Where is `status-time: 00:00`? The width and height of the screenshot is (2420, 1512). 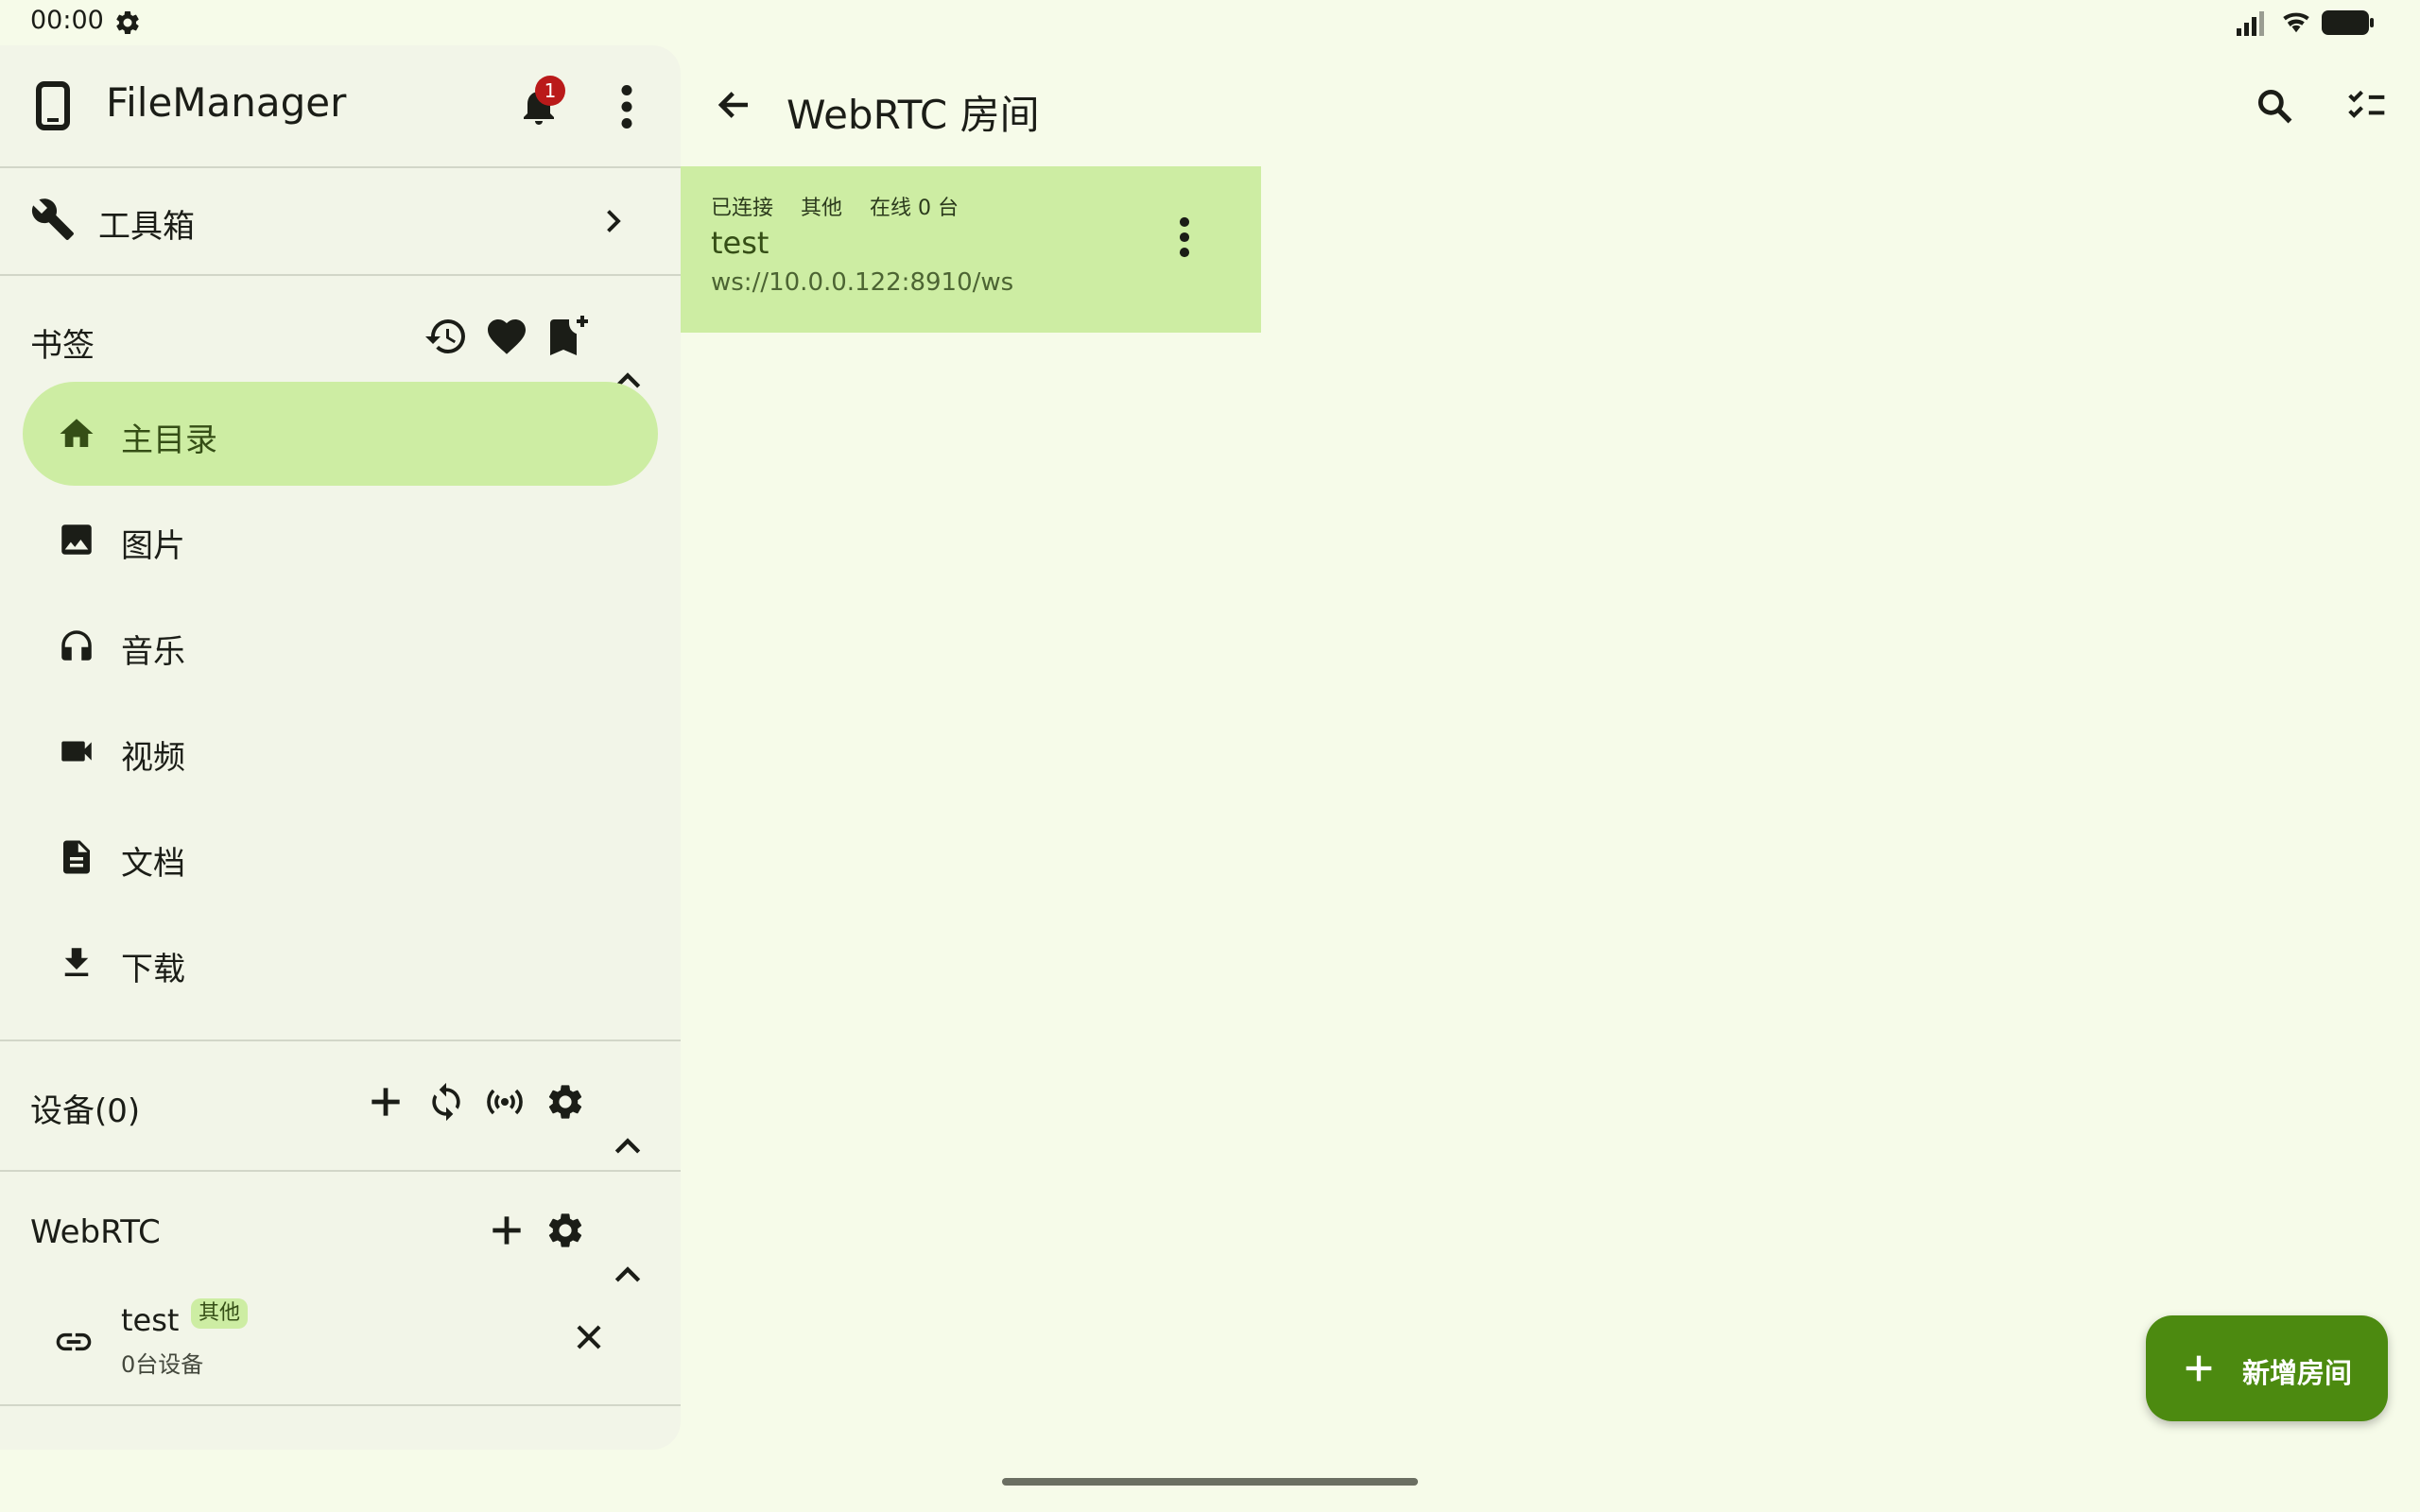 status-time: 00:00 is located at coordinates (67, 20).